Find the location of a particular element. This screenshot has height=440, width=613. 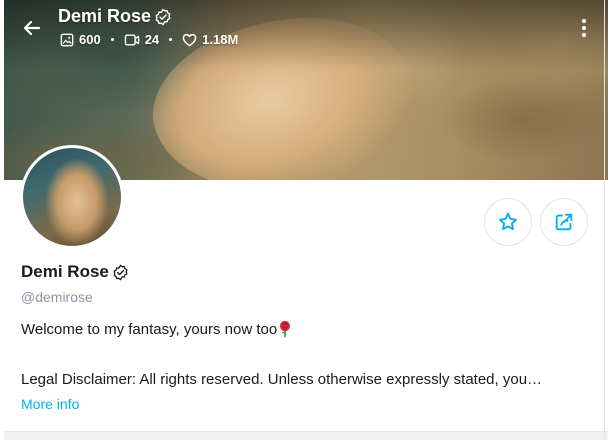

avatar is located at coordinates (72, 197).